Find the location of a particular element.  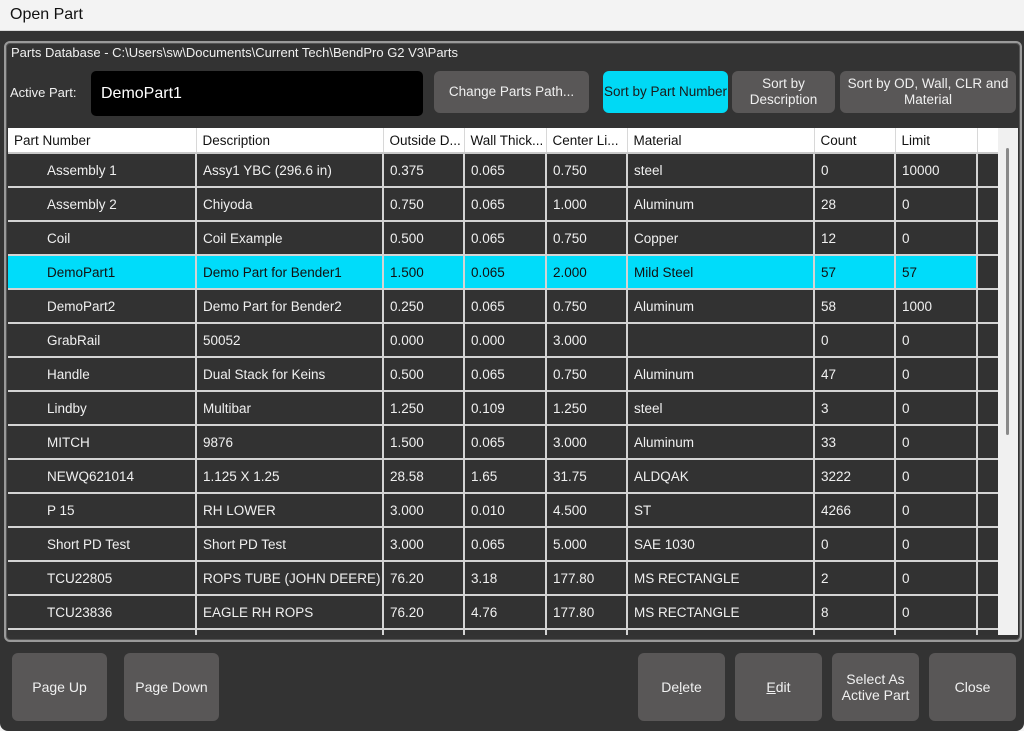

column-header: Description is located at coordinates (290, 141).